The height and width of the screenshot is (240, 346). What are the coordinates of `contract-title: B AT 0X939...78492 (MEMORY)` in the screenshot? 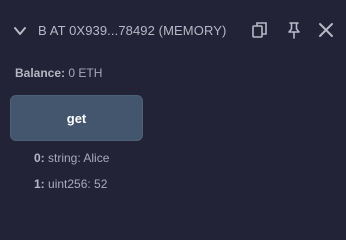 It's located at (132, 30).